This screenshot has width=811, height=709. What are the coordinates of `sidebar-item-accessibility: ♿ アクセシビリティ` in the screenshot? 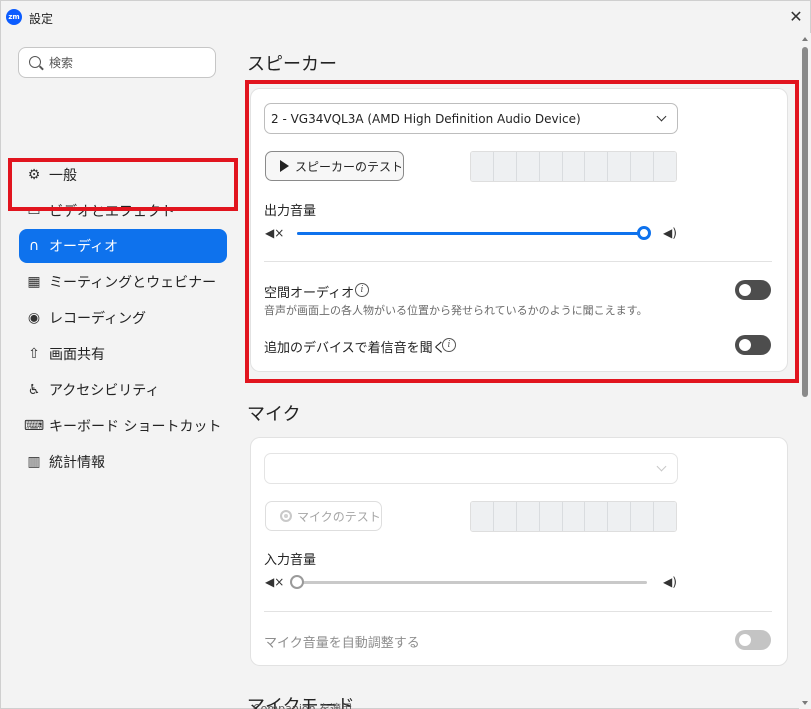 It's located at (123, 390).